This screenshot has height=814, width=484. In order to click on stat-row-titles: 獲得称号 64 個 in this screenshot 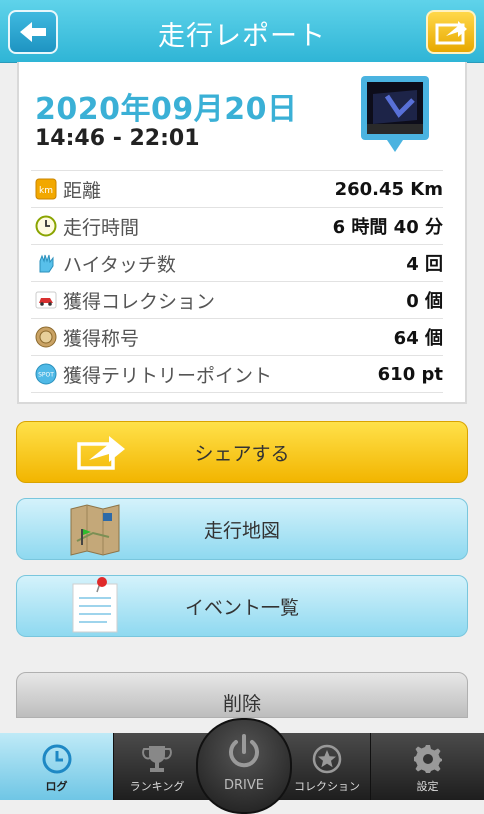, I will do `click(237, 336)`.